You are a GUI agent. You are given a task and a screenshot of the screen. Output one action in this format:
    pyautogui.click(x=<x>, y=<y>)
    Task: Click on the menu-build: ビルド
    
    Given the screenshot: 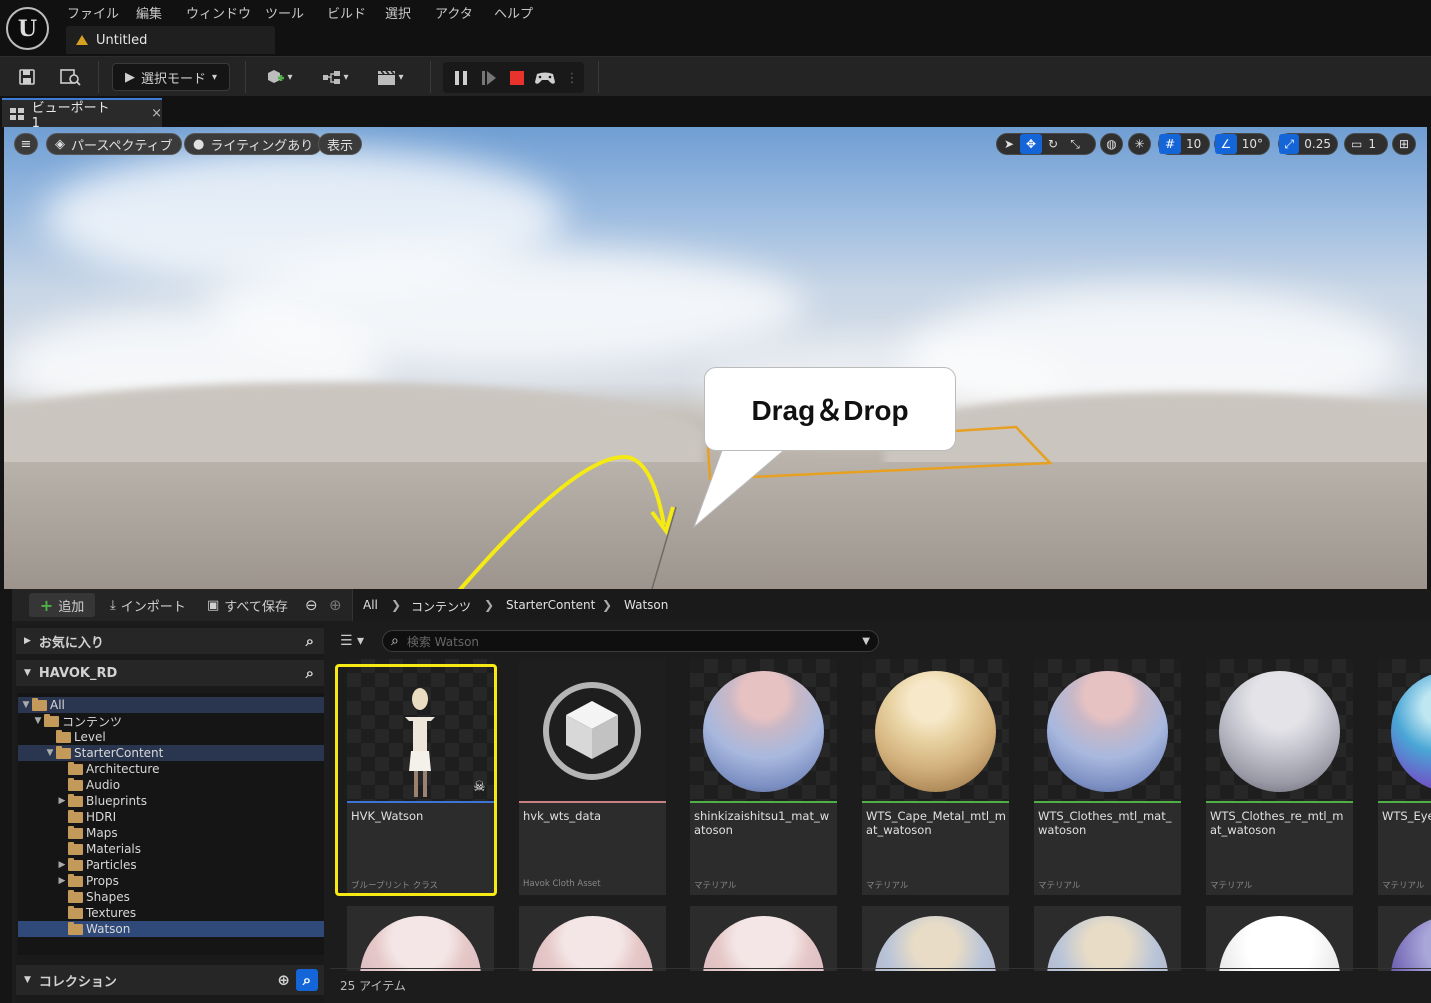 What is the action you would take?
    pyautogui.click(x=346, y=12)
    